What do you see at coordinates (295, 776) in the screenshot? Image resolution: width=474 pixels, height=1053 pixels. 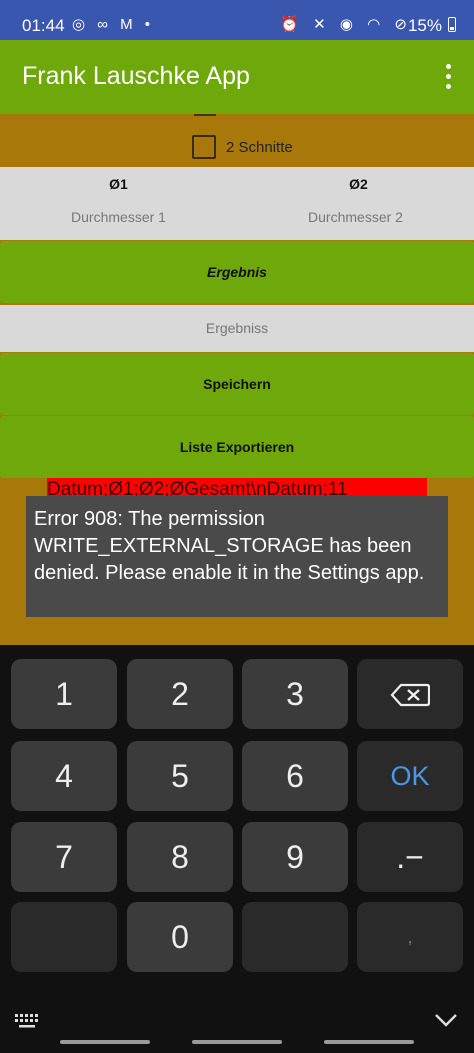 I see `key-6: 6` at bounding box center [295, 776].